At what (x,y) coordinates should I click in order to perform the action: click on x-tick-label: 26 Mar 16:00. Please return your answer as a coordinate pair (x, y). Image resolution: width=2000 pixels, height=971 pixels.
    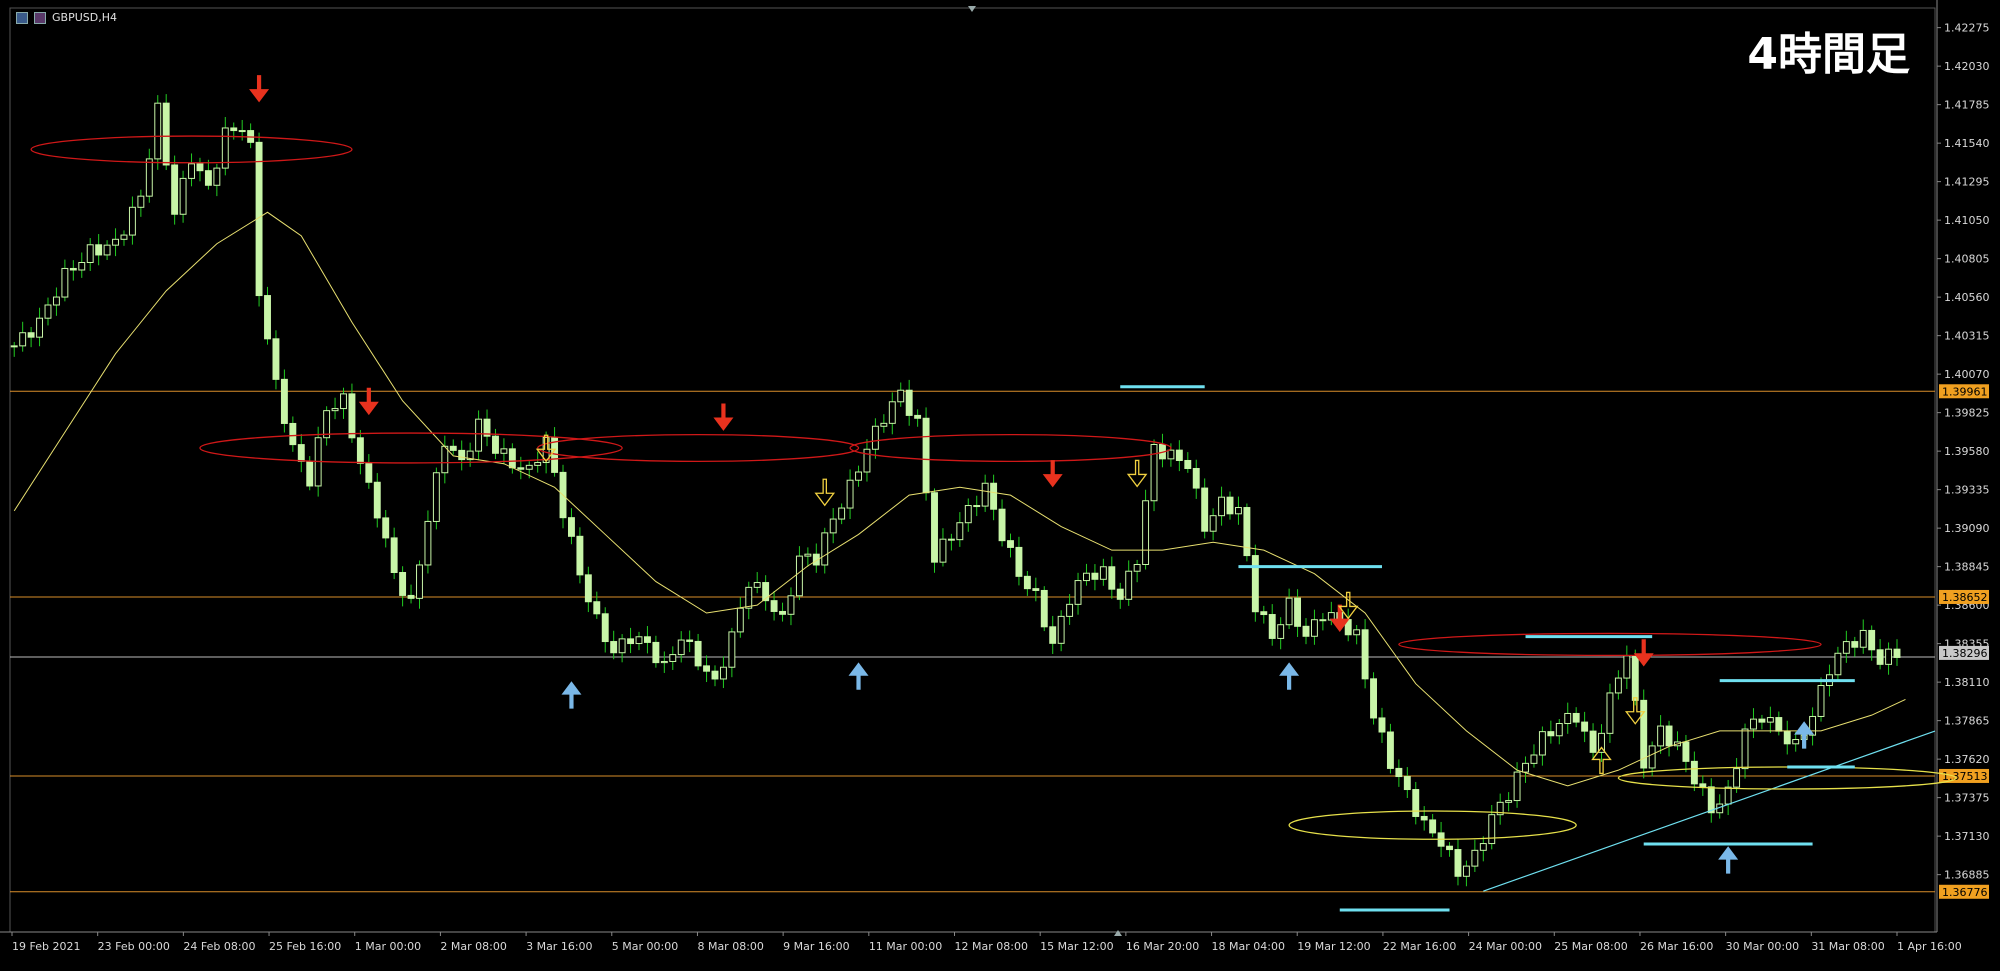
    Looking at the image, I should click on (1676, 946).